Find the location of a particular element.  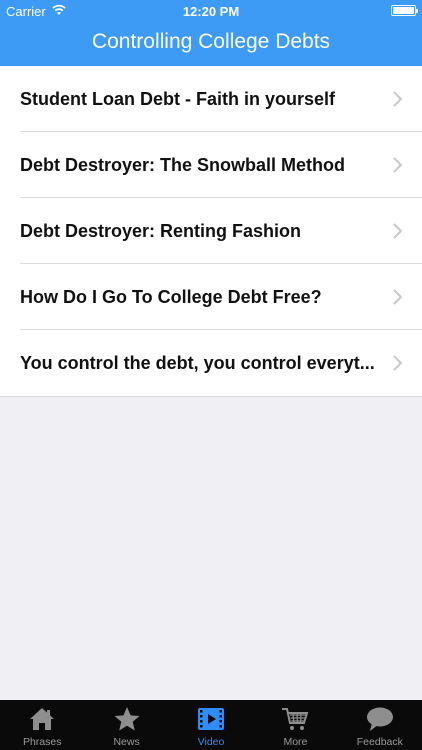

battery-icon is located at coordinates (404, 10).